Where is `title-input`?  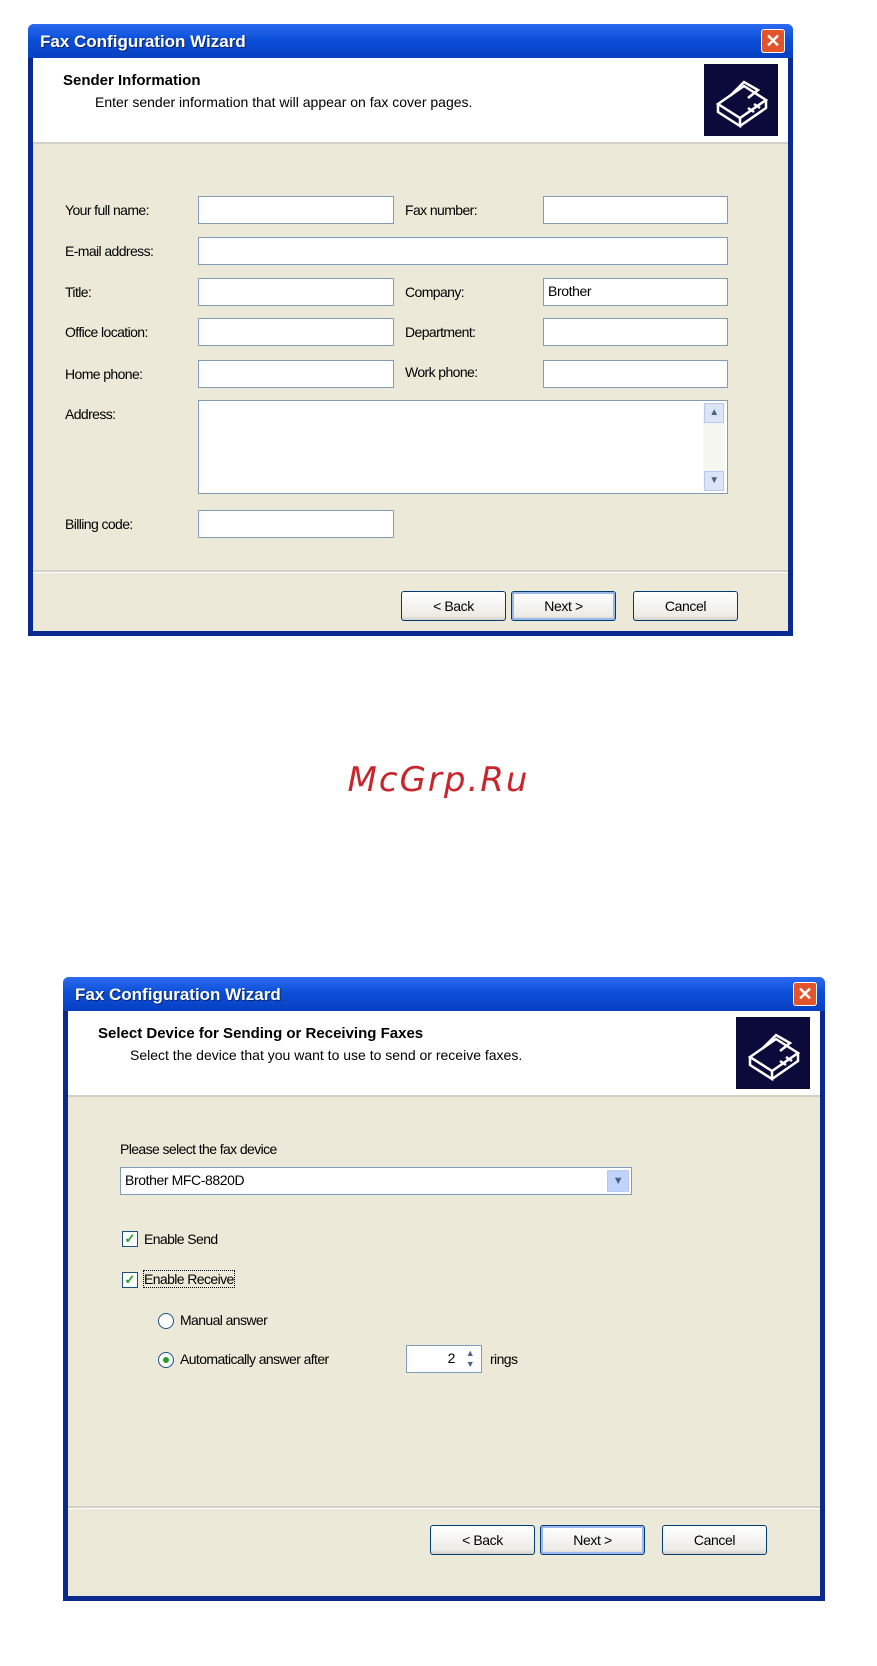
title-input is located at coordinates (296, 292).